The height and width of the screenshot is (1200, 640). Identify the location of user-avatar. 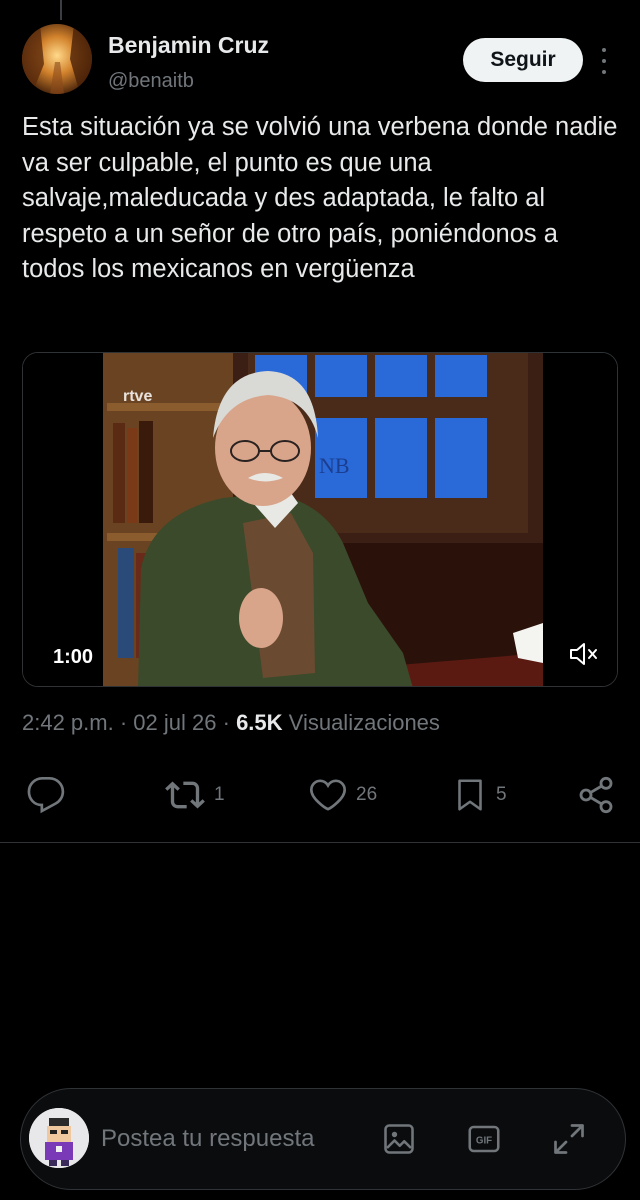
(59, 1138).